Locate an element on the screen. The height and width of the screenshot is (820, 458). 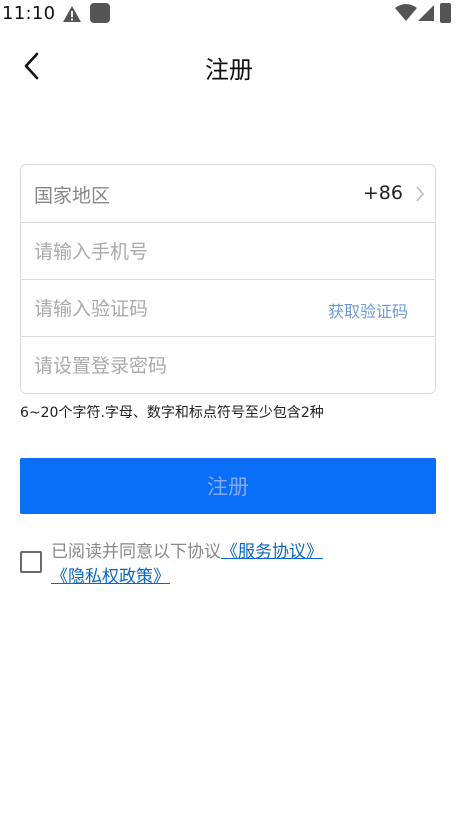
agreement-checkbox is located at coordinates (31, 562).